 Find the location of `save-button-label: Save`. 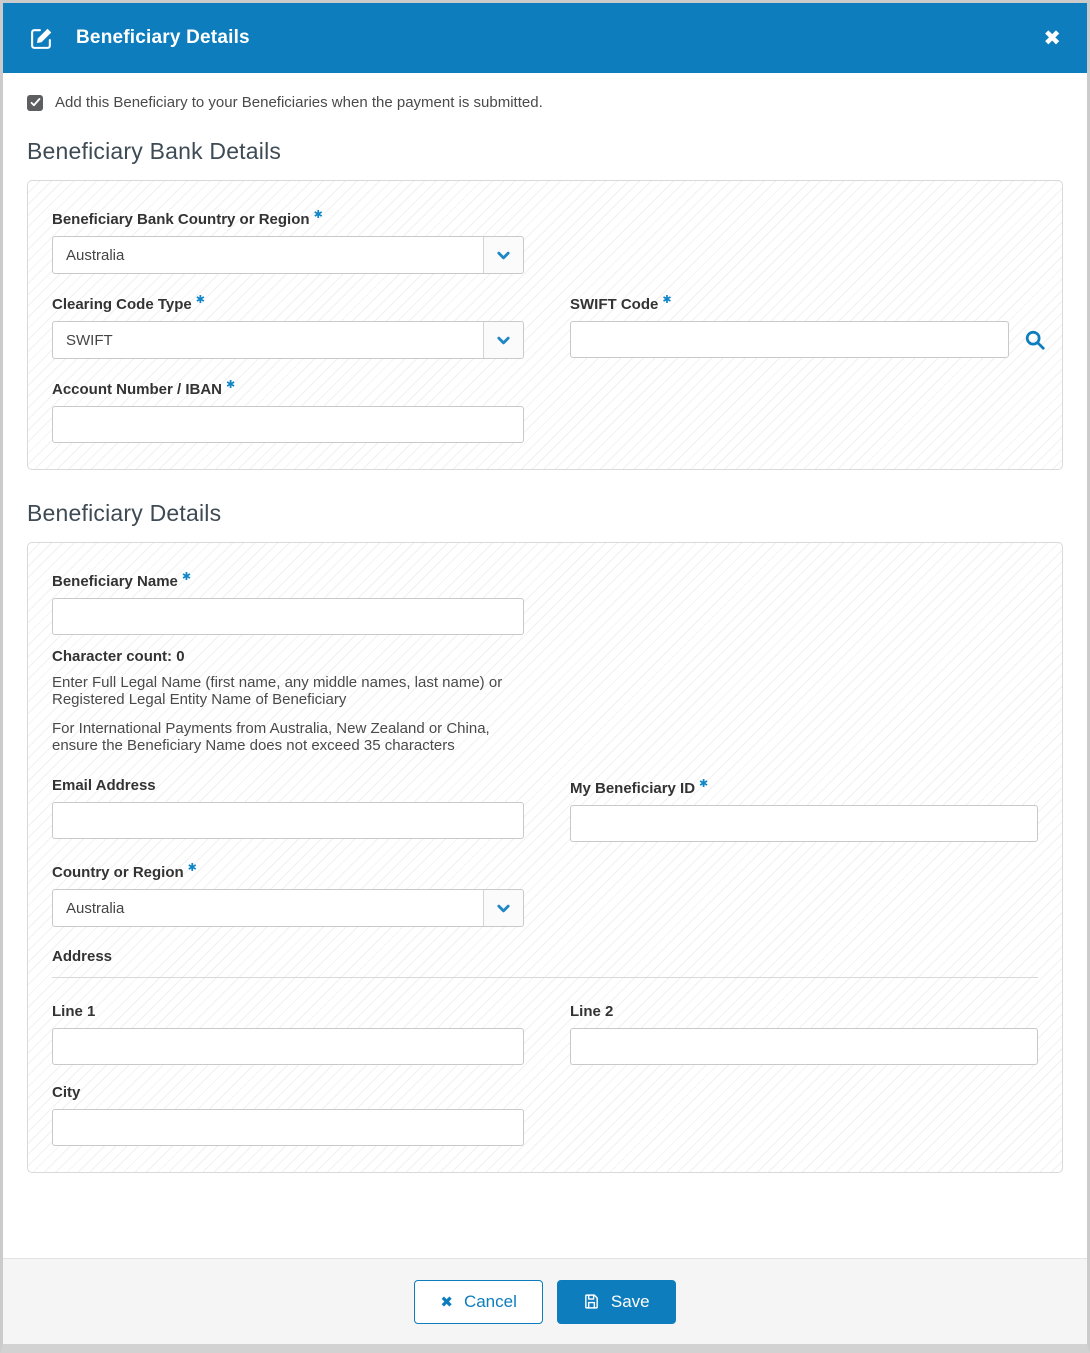

save-button-label: Save is located at coordinates (630, 1301).